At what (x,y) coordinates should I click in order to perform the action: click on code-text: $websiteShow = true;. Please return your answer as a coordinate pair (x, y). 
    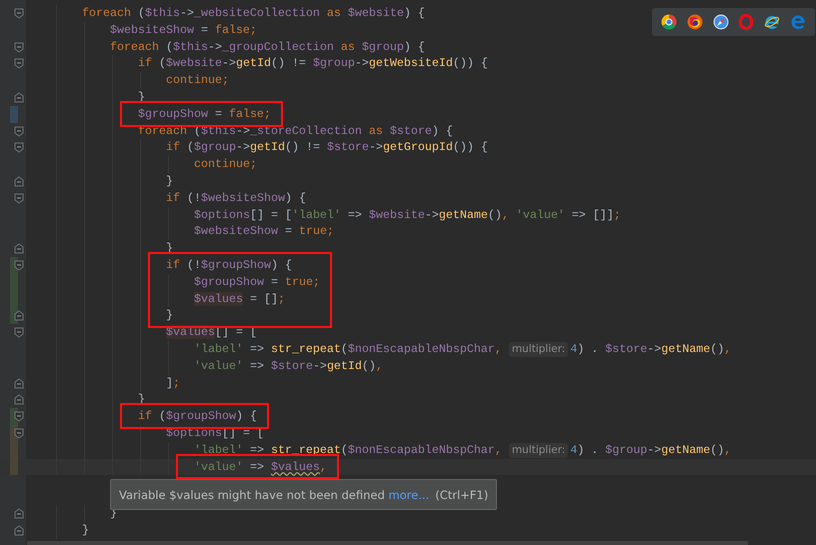
    Looking at the image, I should click on (264, 231).